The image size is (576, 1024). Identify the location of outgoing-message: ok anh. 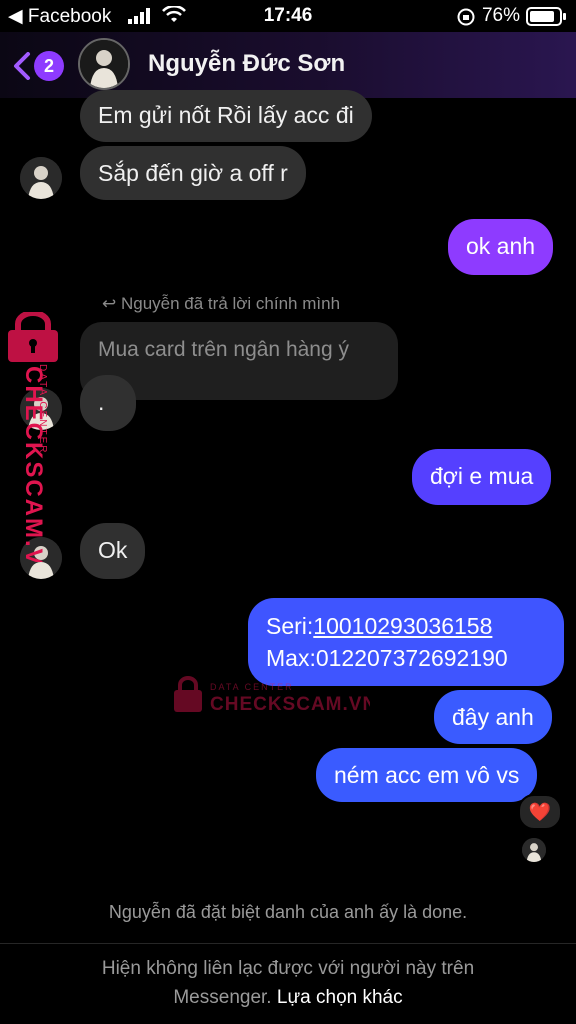
(501, 247).